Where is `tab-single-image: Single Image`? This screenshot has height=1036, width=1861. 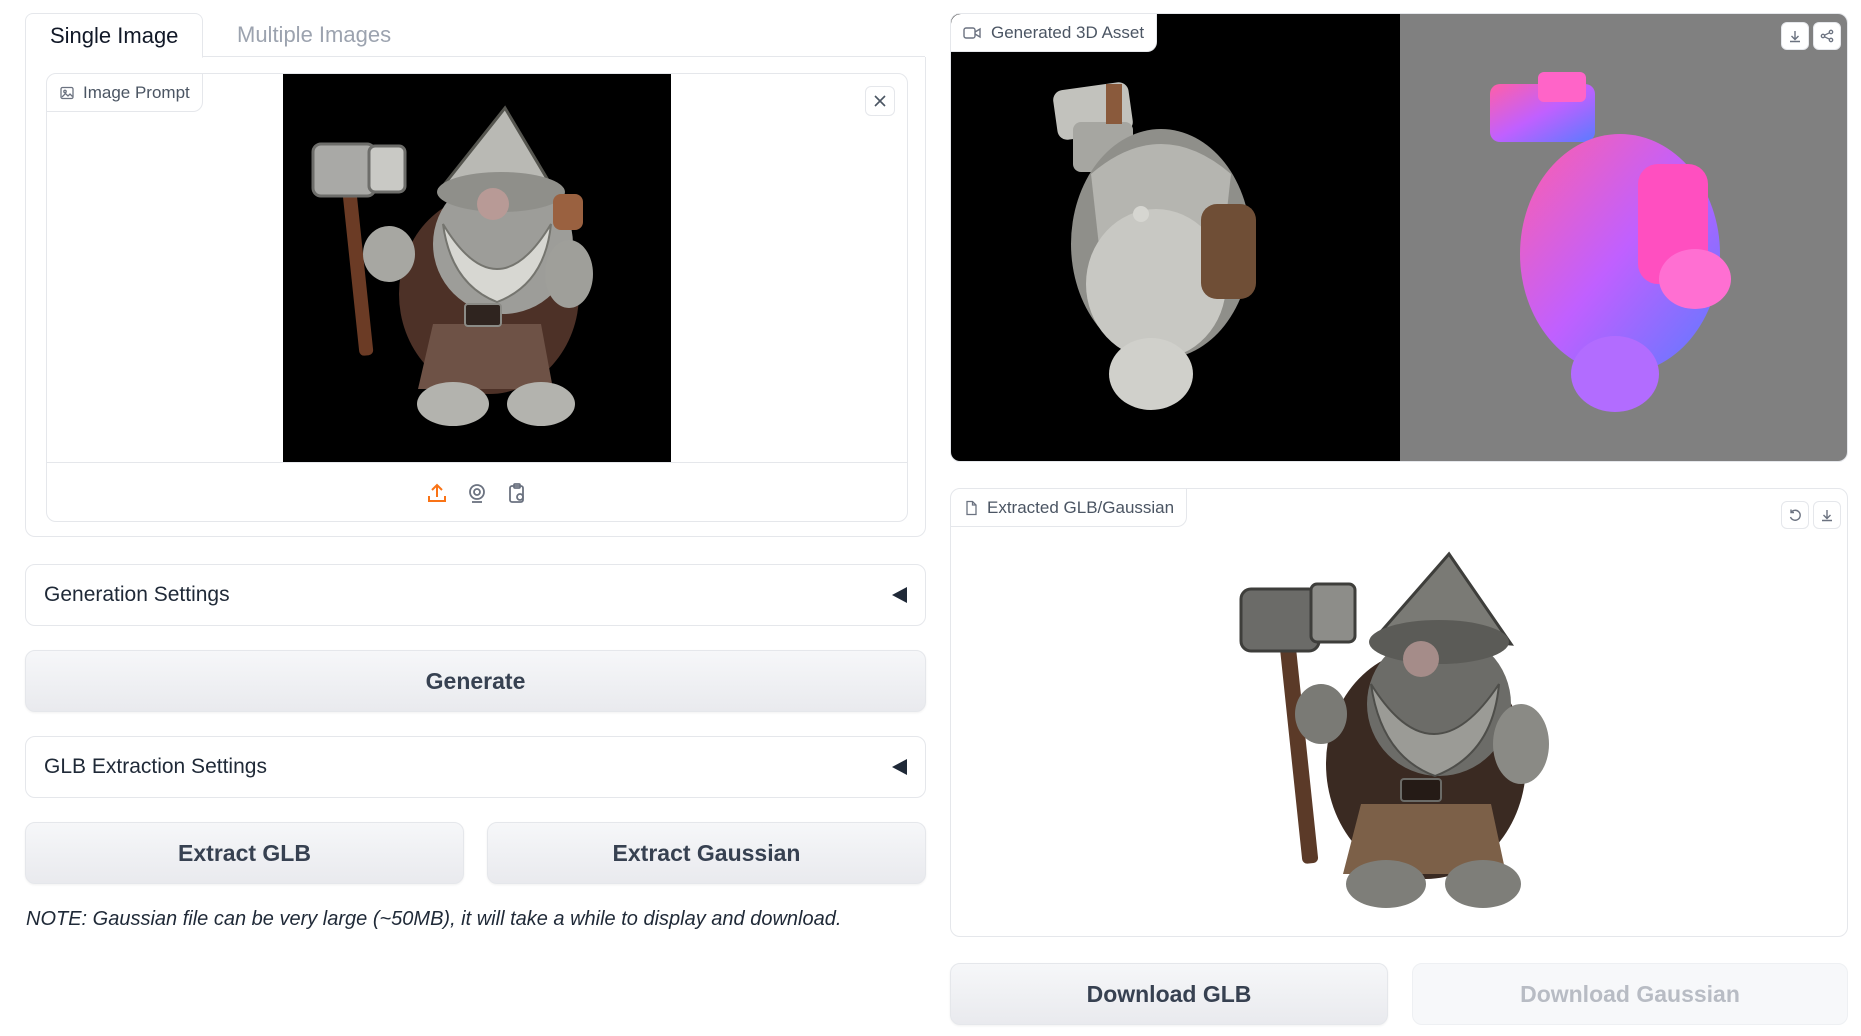
tab-single-image: Single Image is located at coordinates (114, 35).